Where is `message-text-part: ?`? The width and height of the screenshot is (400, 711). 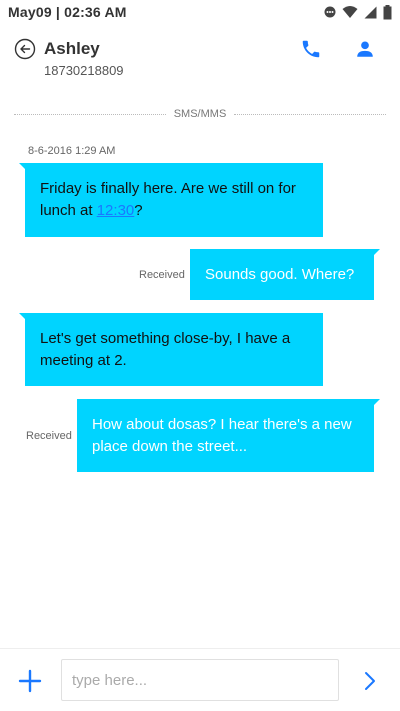
message-text-part: ? is located at coordinates (138, 210).